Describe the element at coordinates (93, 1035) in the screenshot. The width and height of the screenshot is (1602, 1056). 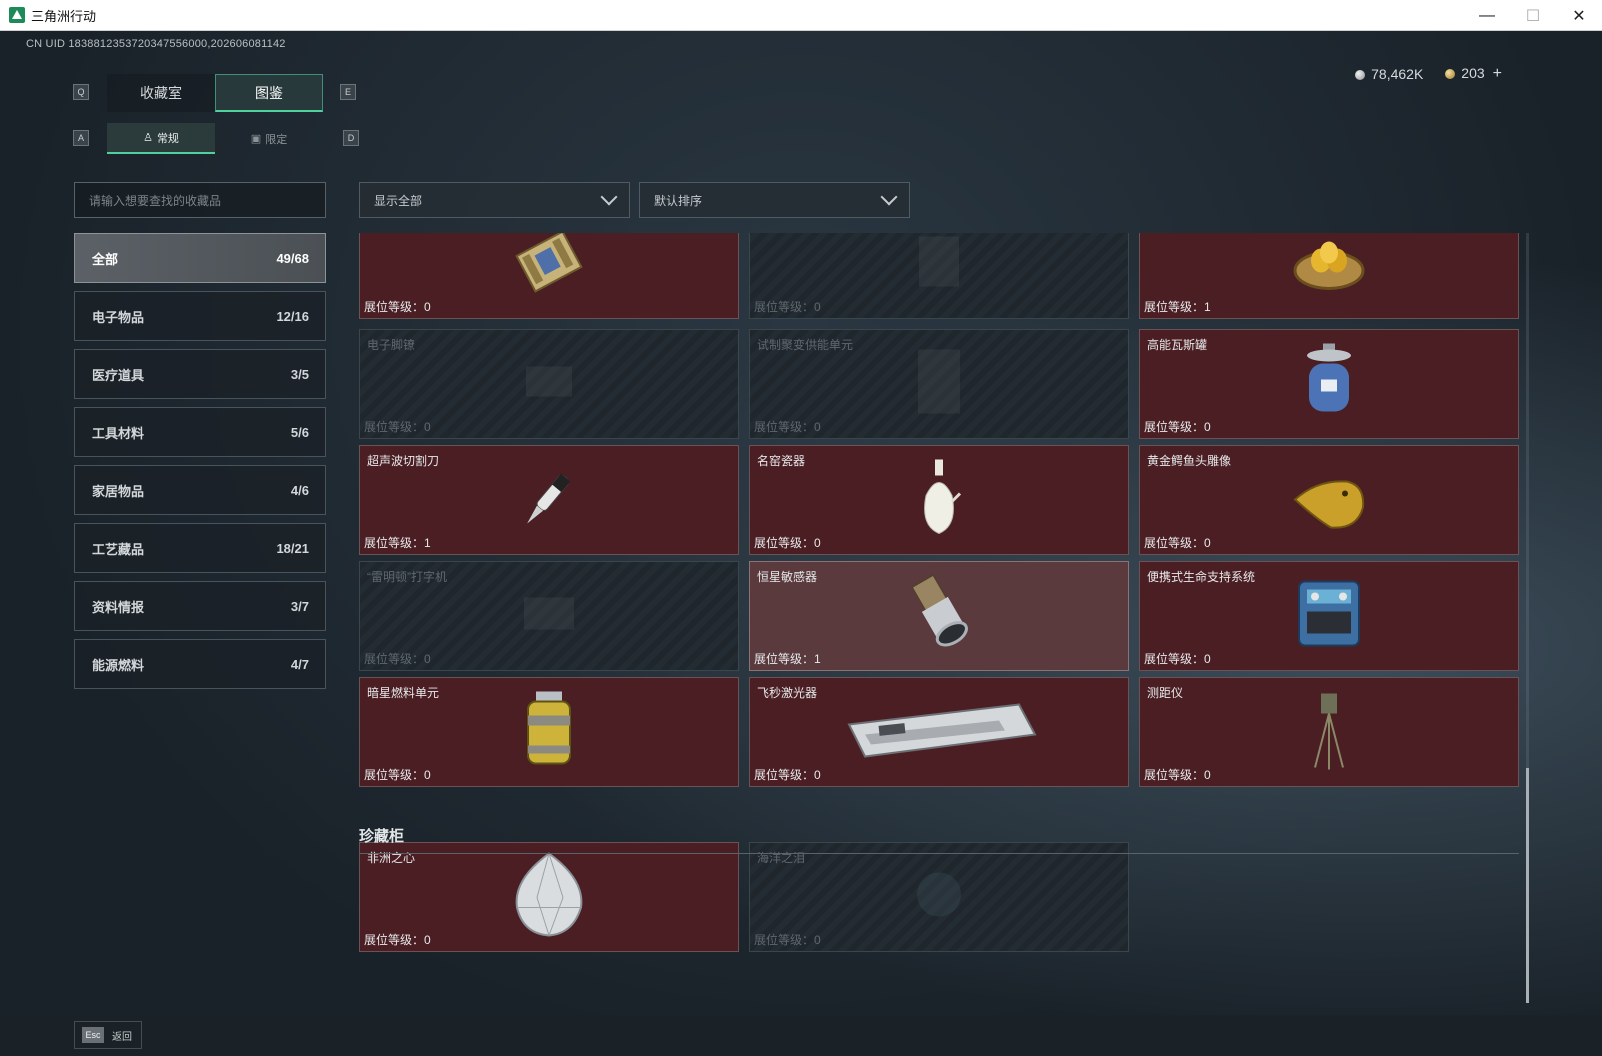
I see `esc-key-icon: Esc` at that location.